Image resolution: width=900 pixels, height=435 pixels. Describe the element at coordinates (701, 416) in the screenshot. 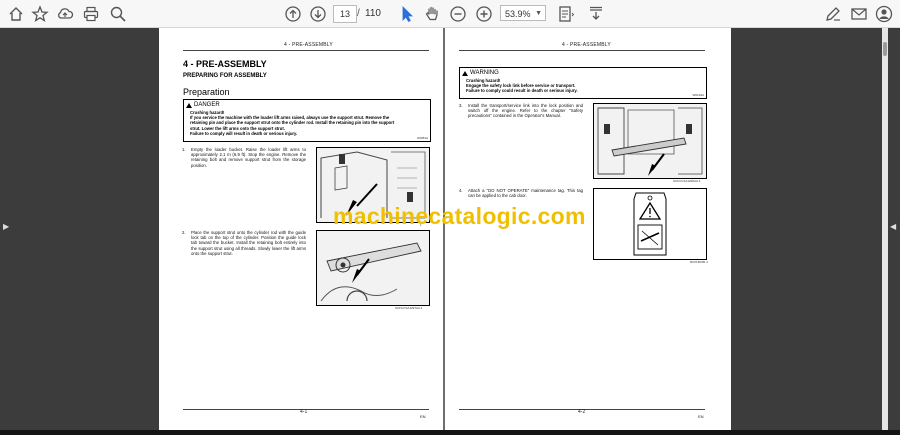

I see `right-language-code: EN` at that location.